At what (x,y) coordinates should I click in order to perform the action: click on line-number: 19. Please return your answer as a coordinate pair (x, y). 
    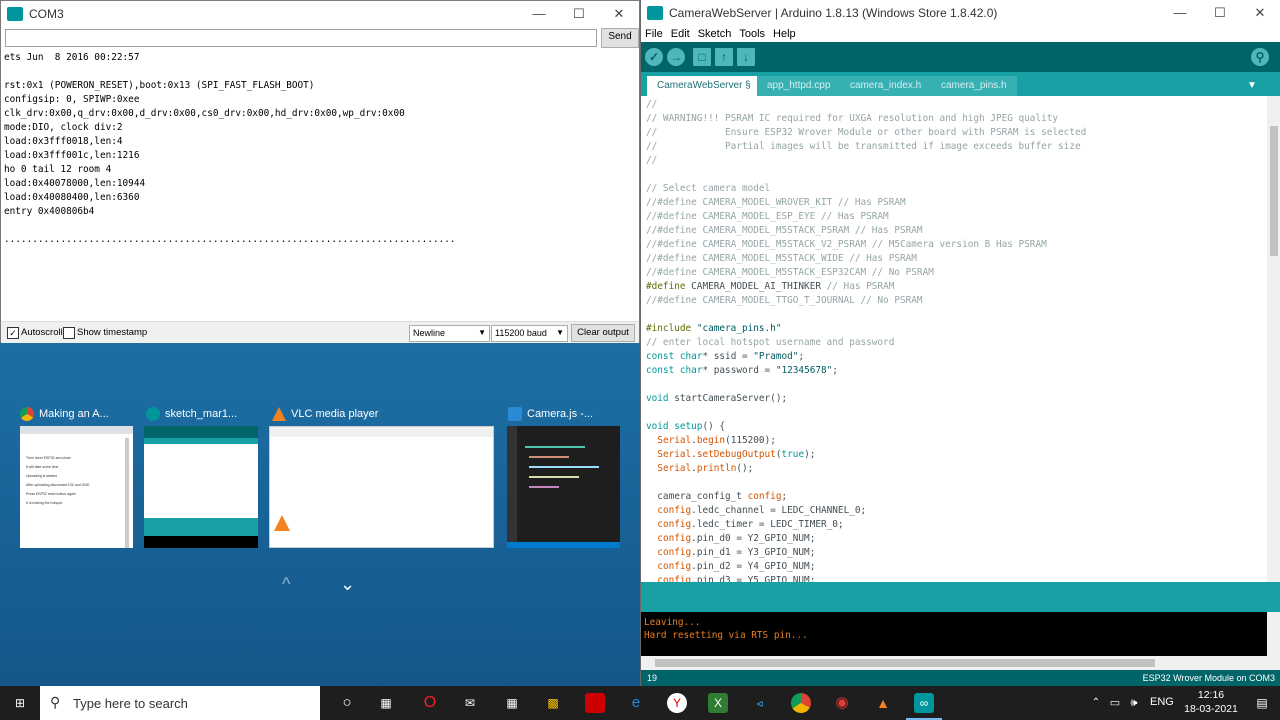
    Looking at the image, I should click on (652, 678).